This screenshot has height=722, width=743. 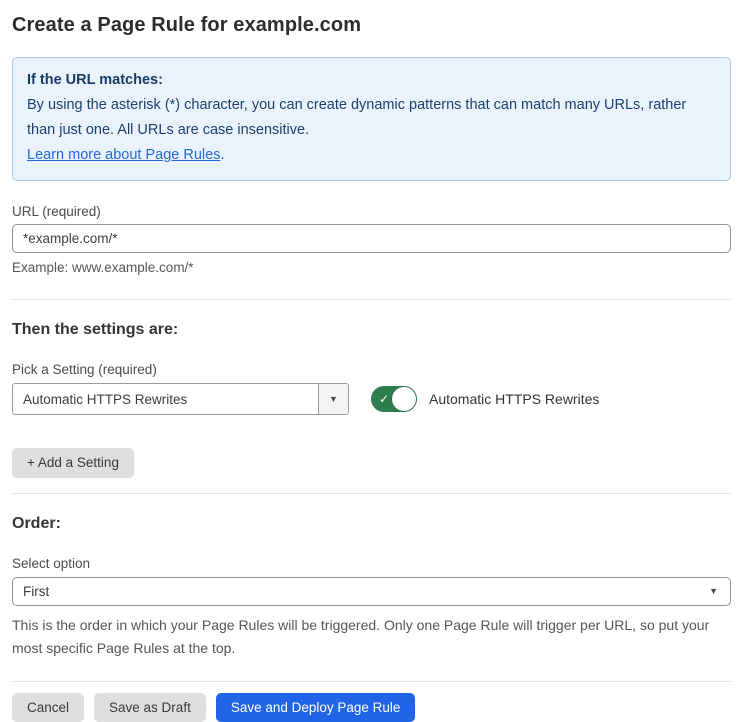 I want to click on check-icon: ✓, so click(x=384, y=399).